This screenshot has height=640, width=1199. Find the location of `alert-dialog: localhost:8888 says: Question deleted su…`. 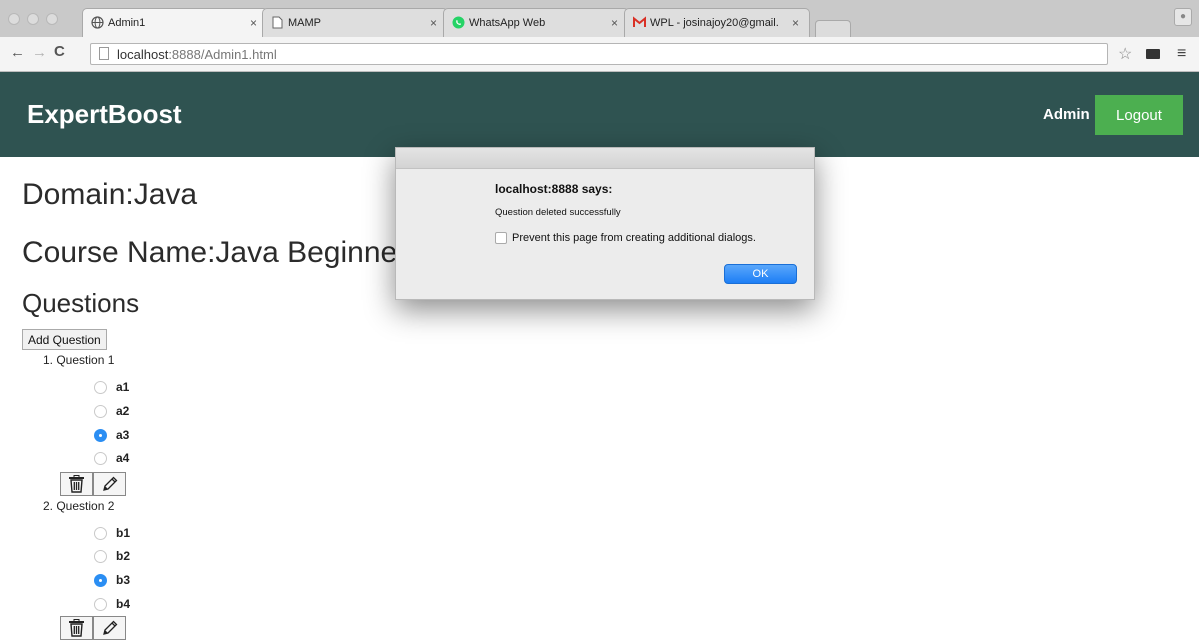

alert-dialog: localhost:8888 says: Question deleted su… is located at coordinates (605, 223).